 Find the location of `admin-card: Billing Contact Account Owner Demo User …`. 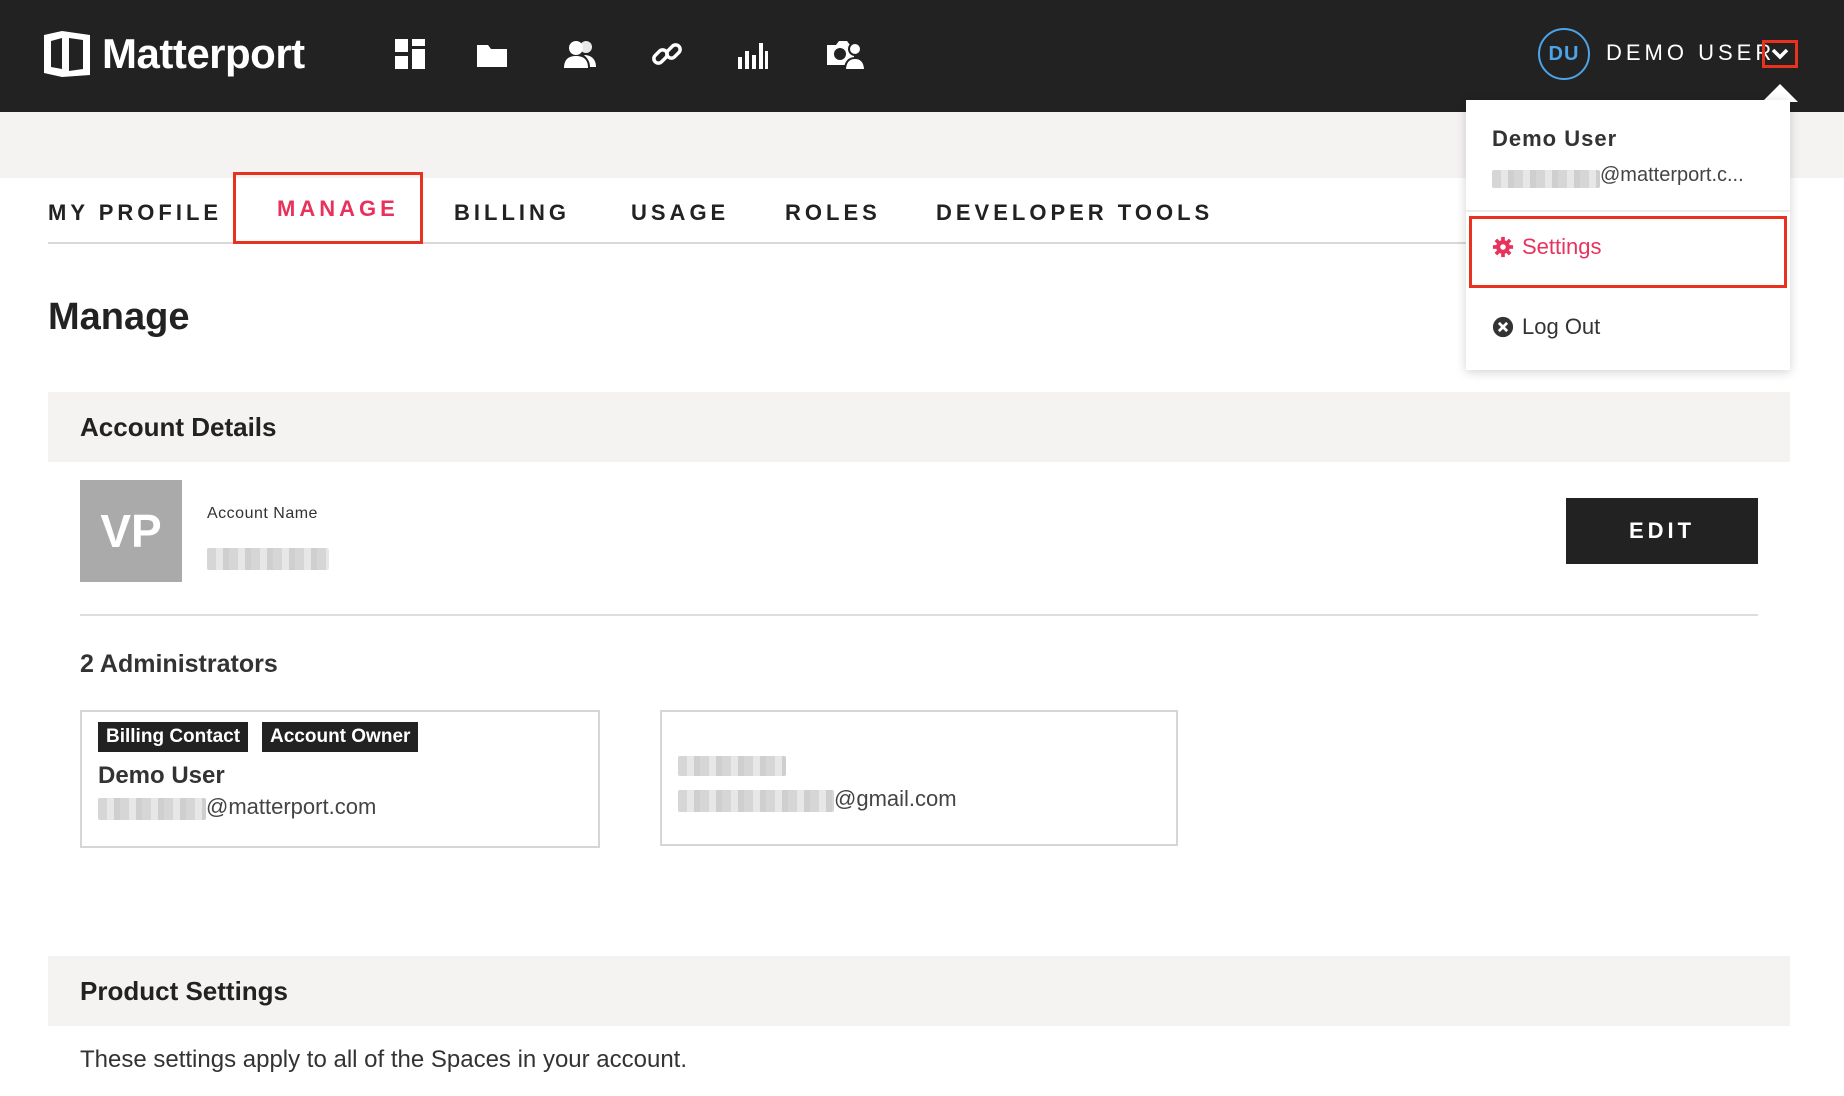

admin-card: Billing Contact Account Owner Demo User … is located at coordinates (340, 779).